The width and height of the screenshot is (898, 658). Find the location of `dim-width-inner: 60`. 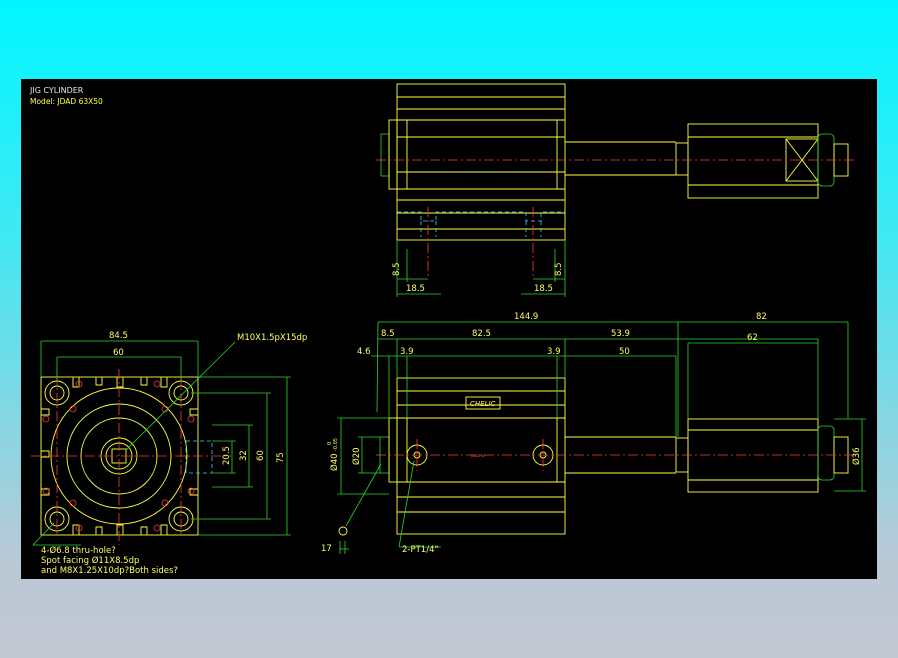

dim-width-inner: 60 is located at coordinates (118, 353).